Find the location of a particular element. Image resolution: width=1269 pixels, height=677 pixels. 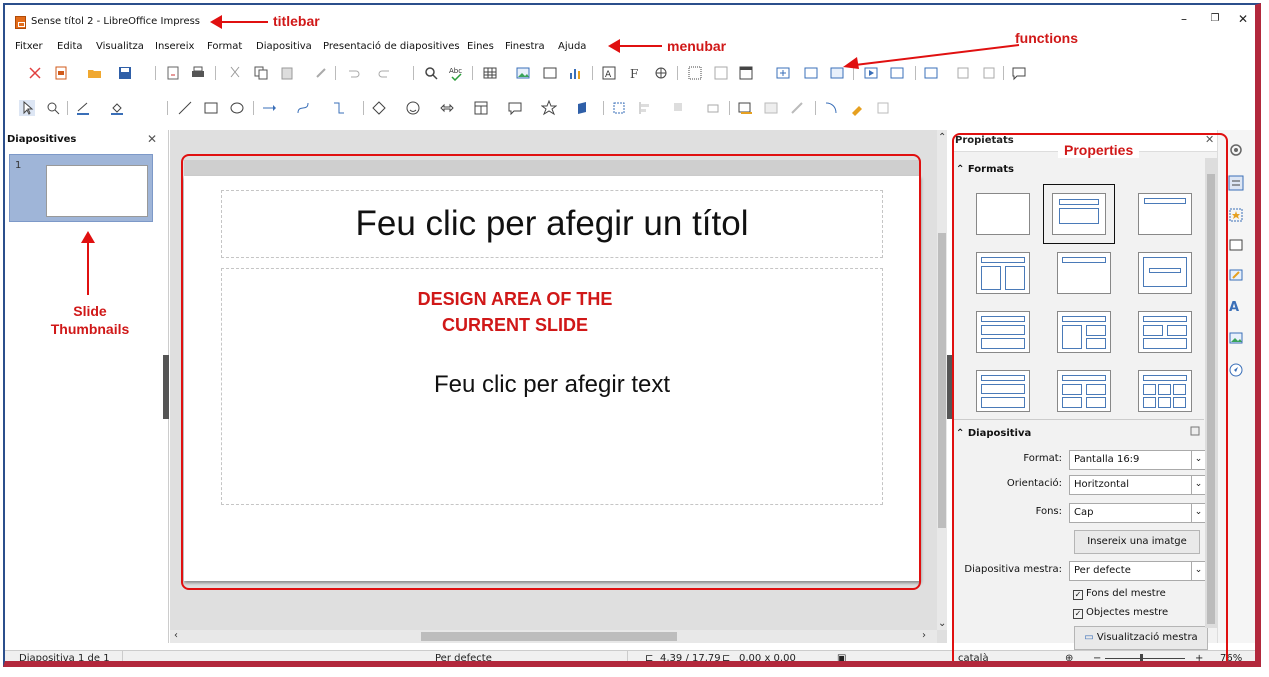

table-icon is located at coordinates (490, 73).